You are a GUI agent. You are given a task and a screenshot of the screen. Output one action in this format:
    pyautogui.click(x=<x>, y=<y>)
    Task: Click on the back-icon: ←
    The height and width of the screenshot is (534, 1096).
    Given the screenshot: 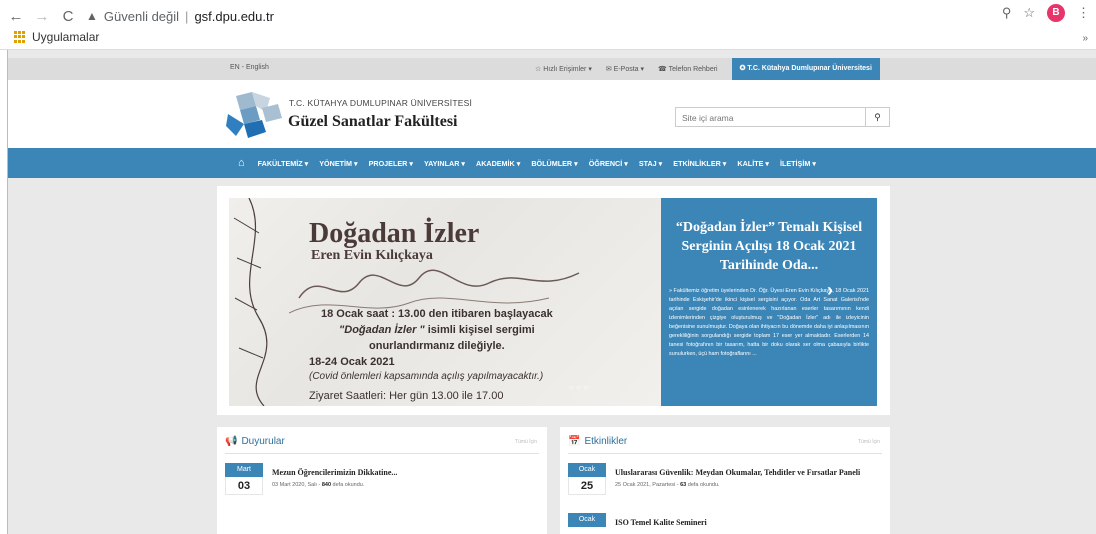 What is the action you would take?
    pyautogui.click(x=16, y=16)
    